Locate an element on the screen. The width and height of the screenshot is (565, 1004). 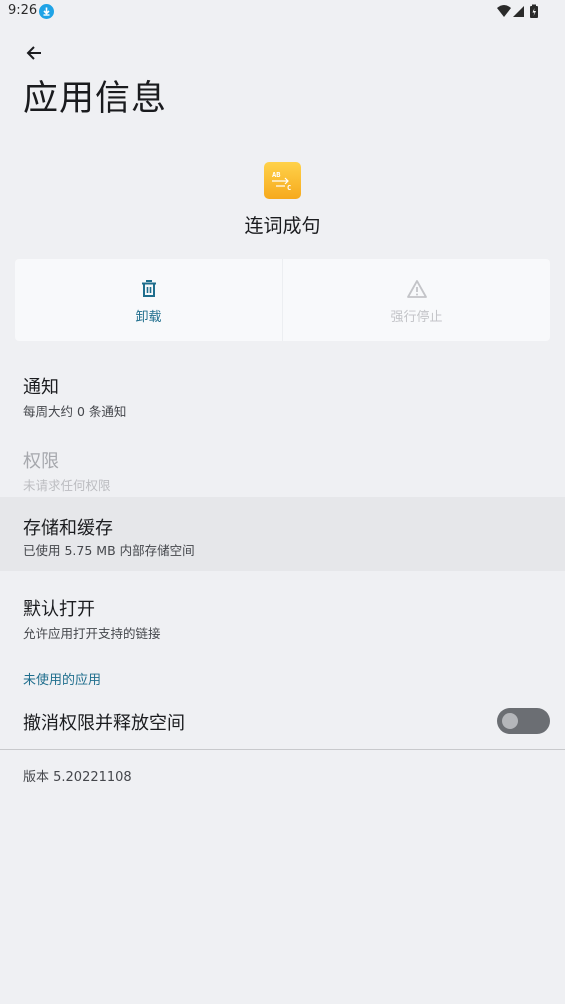
open-by-default-row: 默认打开 允许应用打开支持的链接 is located at coordinates (282, 616).